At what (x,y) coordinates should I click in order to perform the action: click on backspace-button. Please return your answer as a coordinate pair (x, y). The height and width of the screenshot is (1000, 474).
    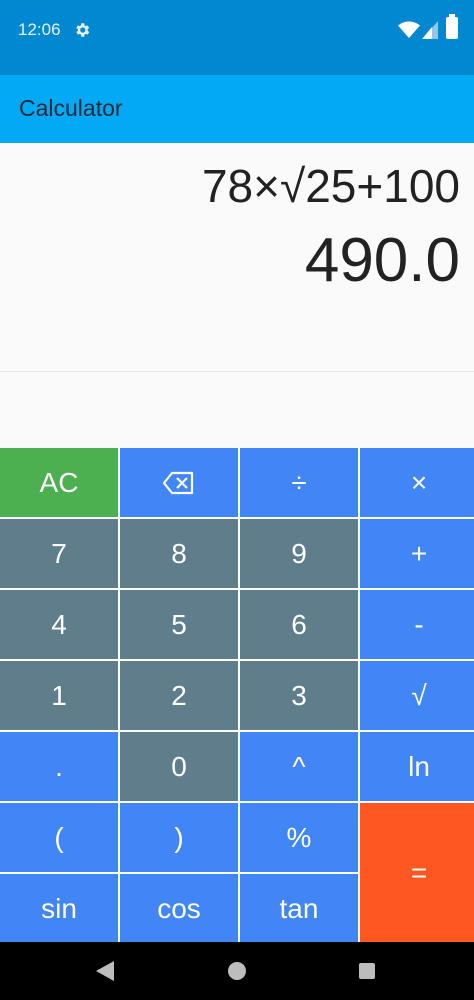
    Looking at the image, I should click on (179, 482).